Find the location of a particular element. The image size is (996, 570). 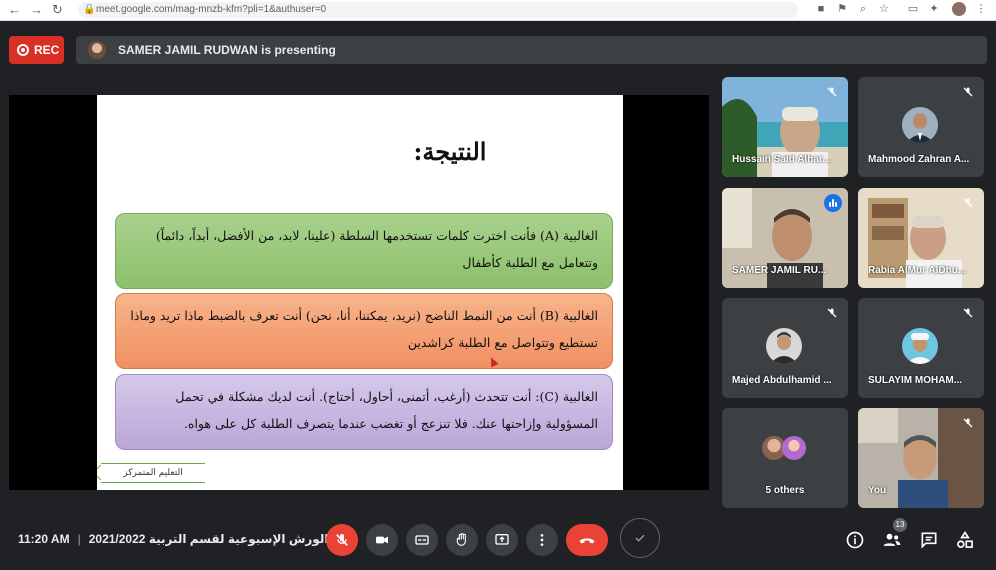

bookmark-star-icon: ☆ is located at coordinates (884, 9).